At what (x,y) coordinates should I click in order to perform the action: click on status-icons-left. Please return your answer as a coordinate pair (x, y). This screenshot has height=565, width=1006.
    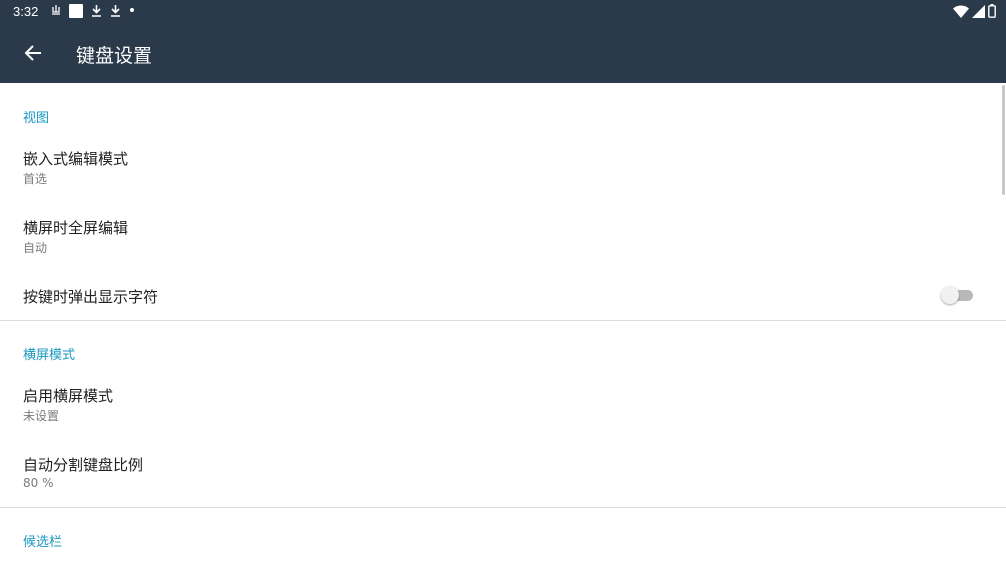
    Looking at the image, I should click on (93, 11).